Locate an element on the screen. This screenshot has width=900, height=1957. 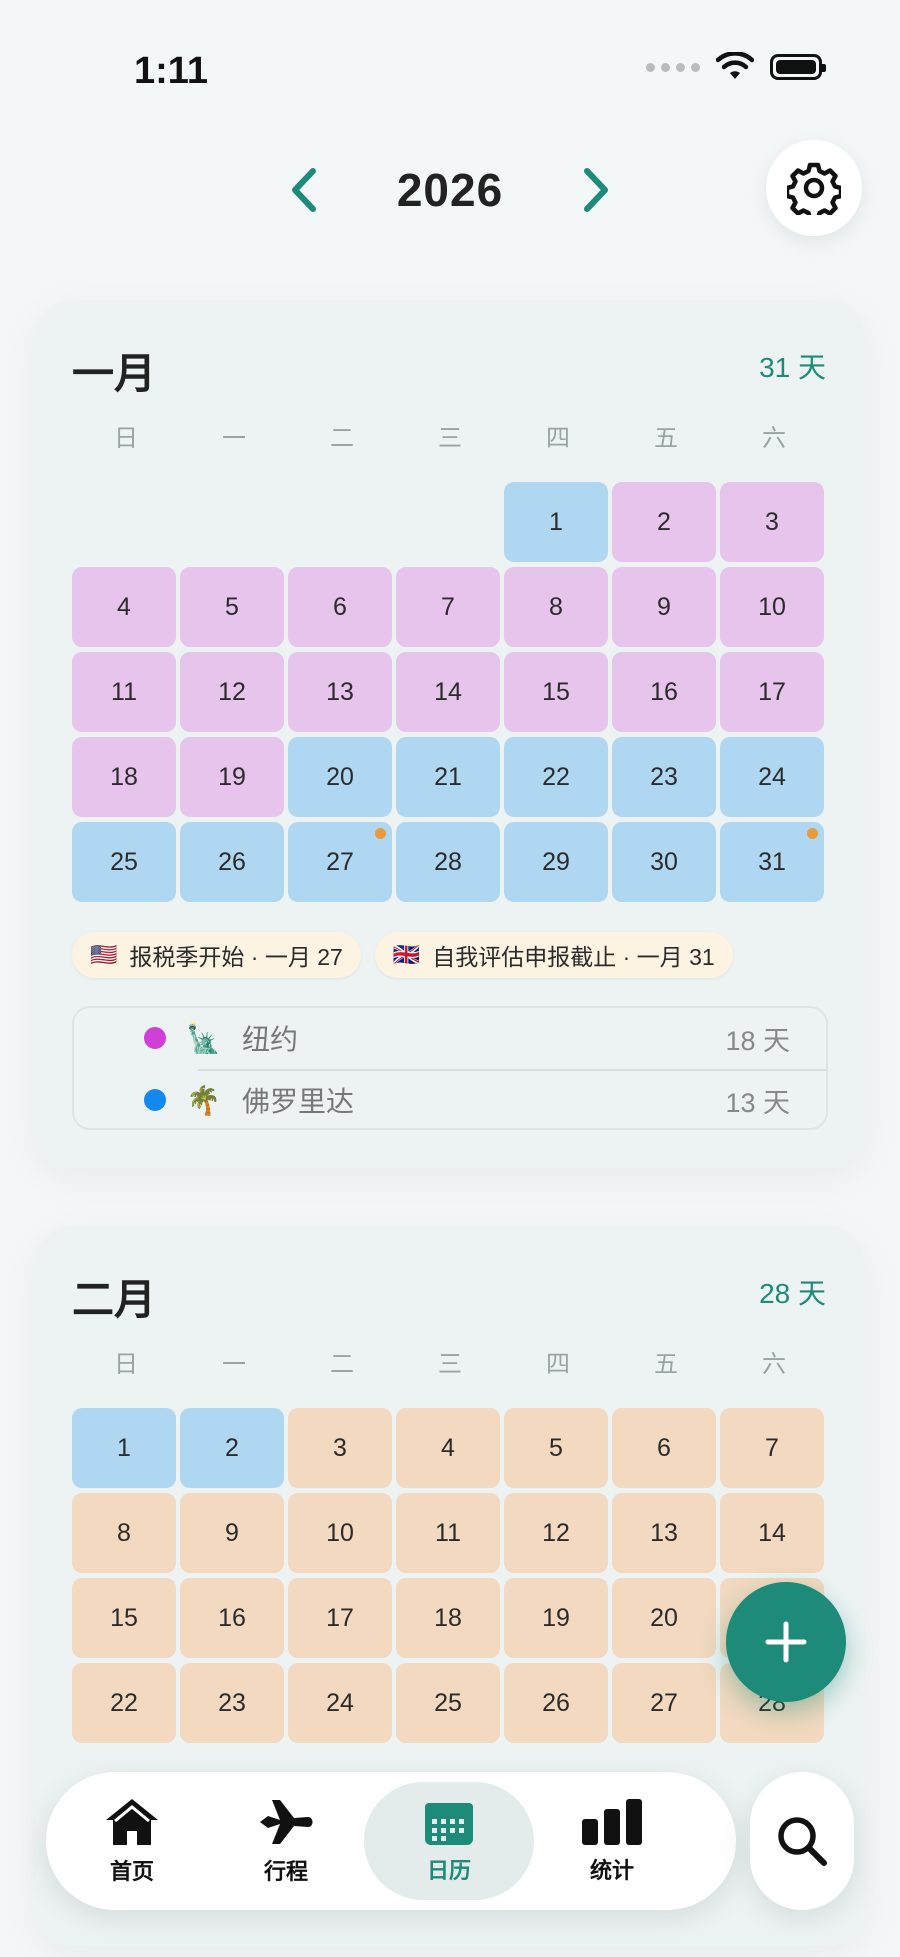
holiday-chip: 🇺🇸 报税季开始 · 一月 27 is located at coordinates (216, 955).